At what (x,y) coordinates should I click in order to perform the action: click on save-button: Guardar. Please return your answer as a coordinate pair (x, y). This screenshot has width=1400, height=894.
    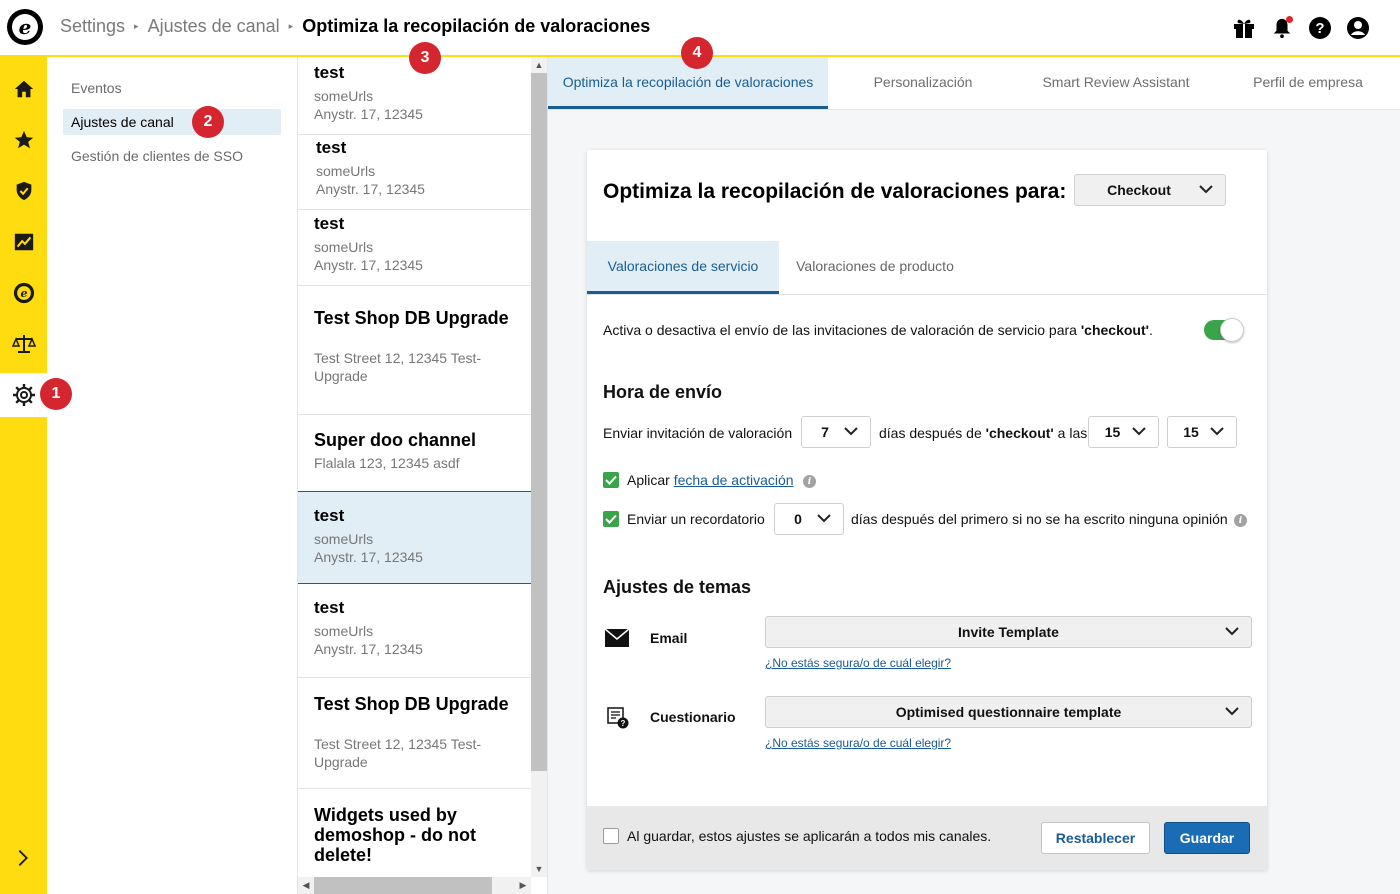
    Looking at the image, I should click on (1207, 838).